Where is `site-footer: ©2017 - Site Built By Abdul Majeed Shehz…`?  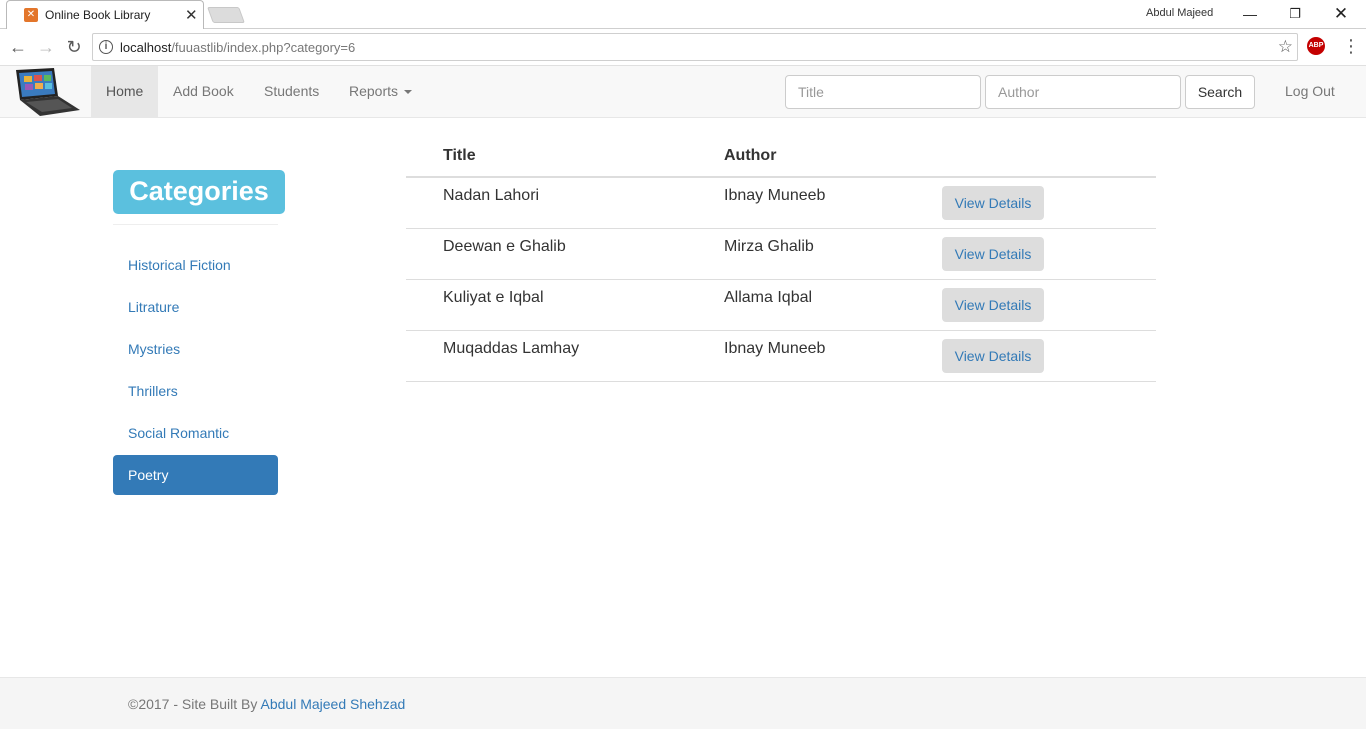
site-footer: ©2017 - Site Built By Abdul Majeed Shehz… is located at coordinates (683, 703).